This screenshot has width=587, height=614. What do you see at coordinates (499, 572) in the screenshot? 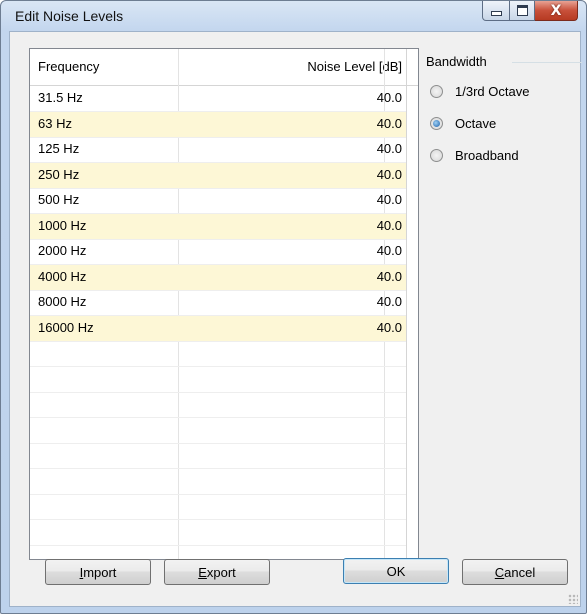
I see `cancel-accel: C` at bounding box center [499, 572].